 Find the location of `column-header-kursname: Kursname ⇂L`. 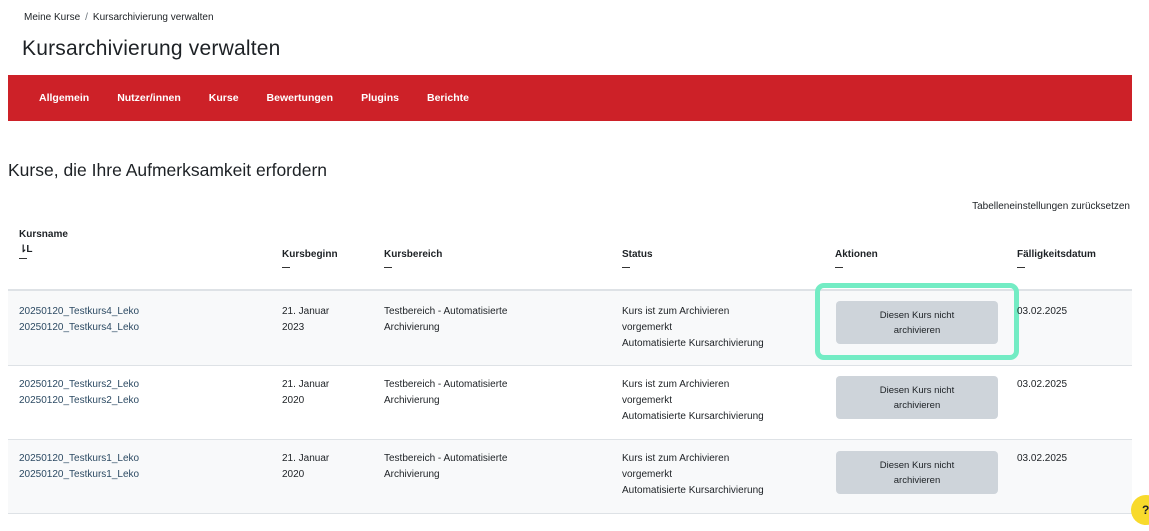

column-header-kursname: Kursname ⇂L is located at coordinates (43, 244).